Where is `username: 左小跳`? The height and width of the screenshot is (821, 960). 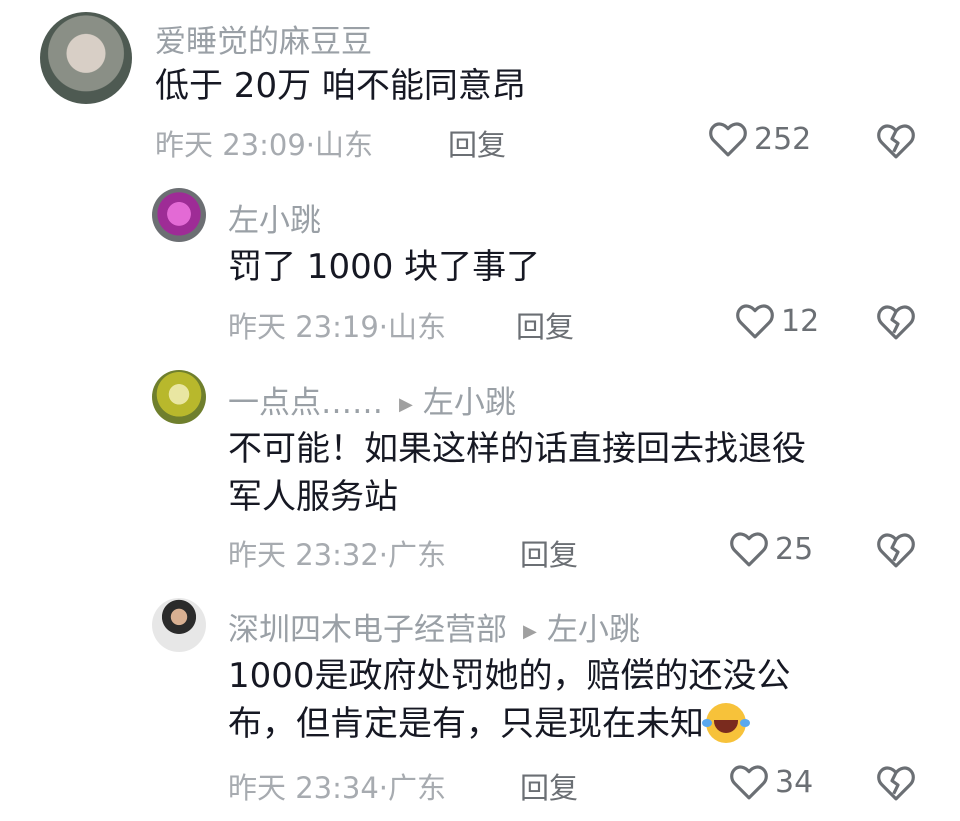
username: 左小跳 is located at coordinates (274, 217).